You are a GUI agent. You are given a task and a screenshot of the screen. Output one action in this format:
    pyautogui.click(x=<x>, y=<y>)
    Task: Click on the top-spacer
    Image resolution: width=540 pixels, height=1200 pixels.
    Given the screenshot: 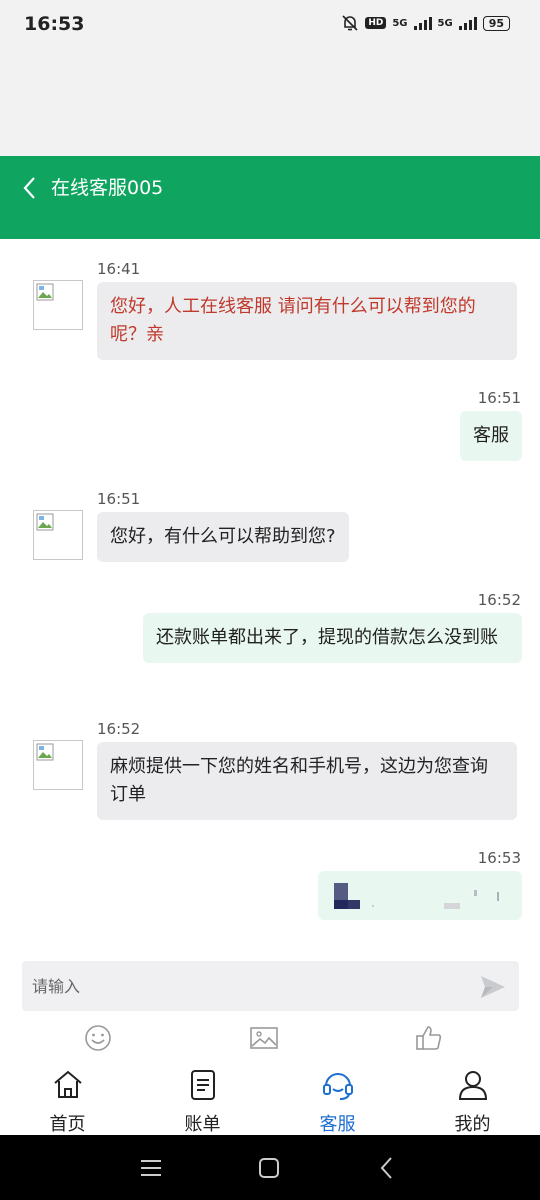 What is the action you would take?
    pyautogui.click(x=270, y=102)
    